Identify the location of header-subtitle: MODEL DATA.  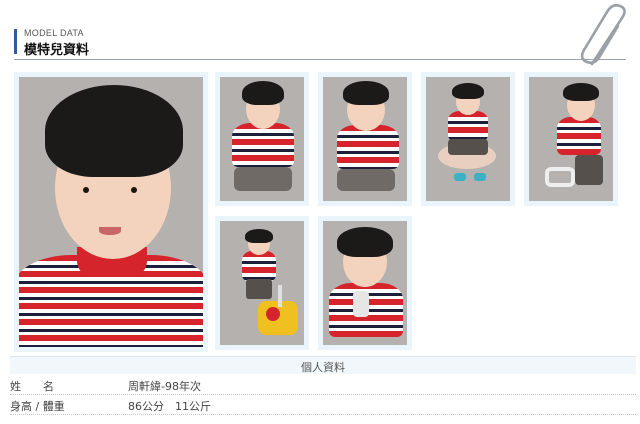
(54, 33).